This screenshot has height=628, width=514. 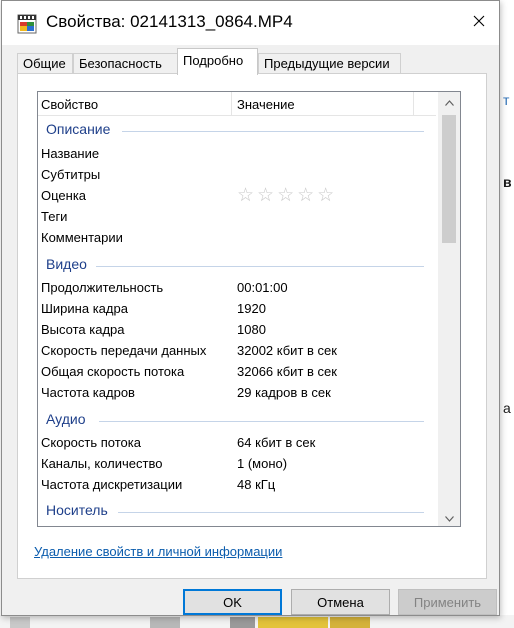 I want to click on property-name: Продолжительность, so click(x=102, y=287).